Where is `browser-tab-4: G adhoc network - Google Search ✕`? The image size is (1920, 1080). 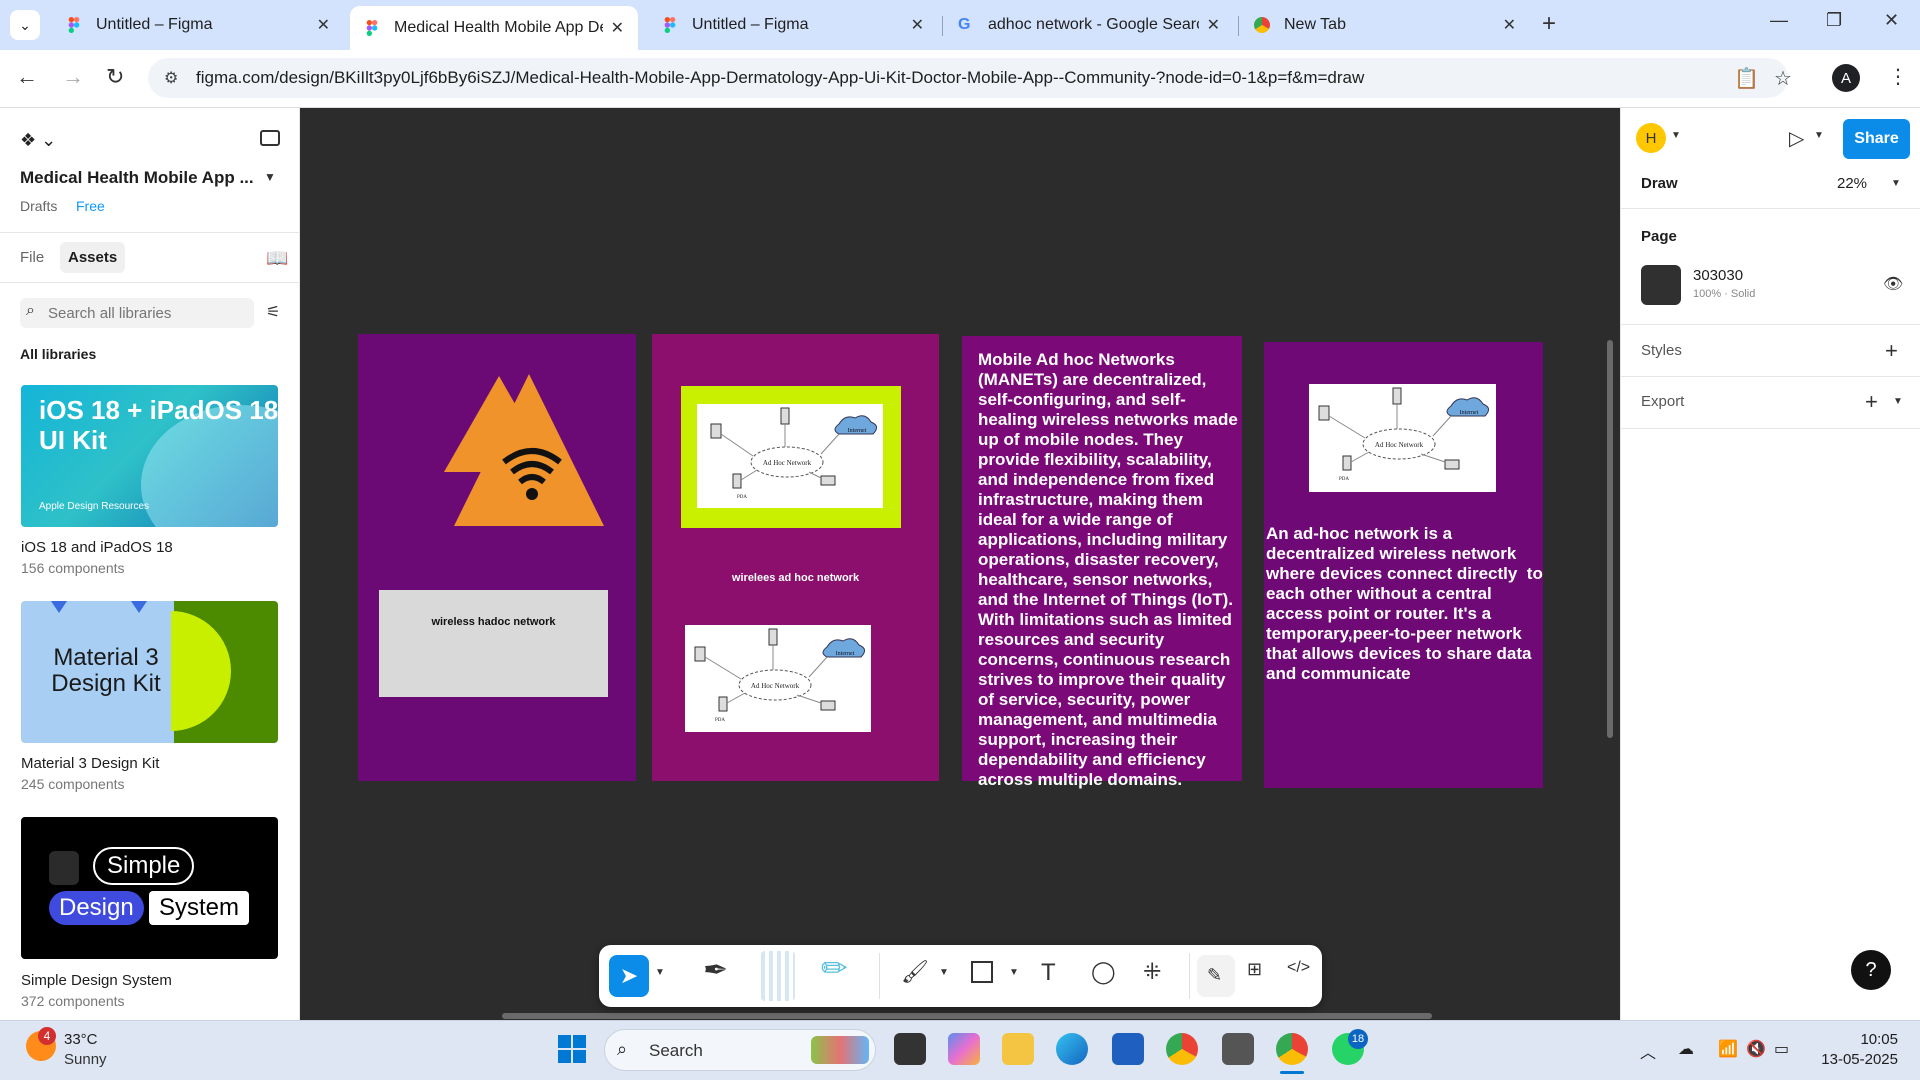 browser-tab-4: G adhoc network - Google Search ✕ is located at coordinates (1089, 25).